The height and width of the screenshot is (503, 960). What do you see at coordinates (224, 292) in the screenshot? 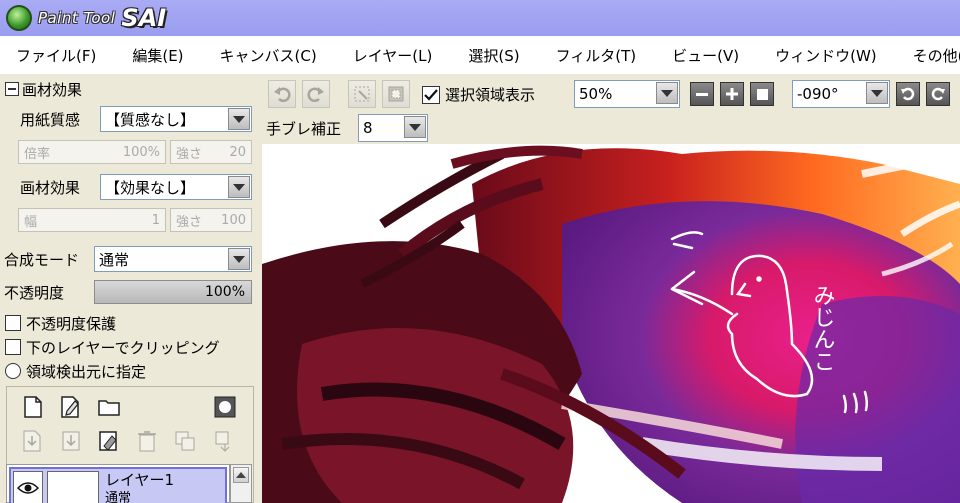
I see `opacity-value: 100%` at bounding box center [224, 292].